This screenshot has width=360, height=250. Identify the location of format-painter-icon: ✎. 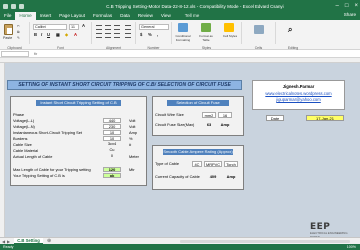
(18, 38).